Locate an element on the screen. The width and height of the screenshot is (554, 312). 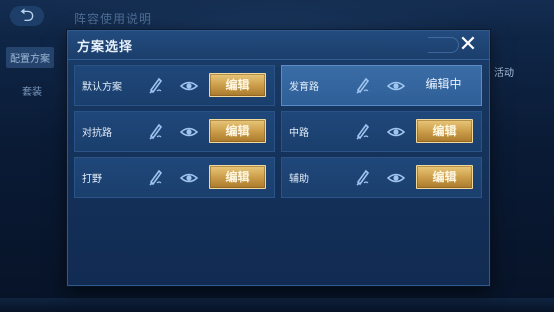
plan-name: 打野 is located at coordinates (92, 179).